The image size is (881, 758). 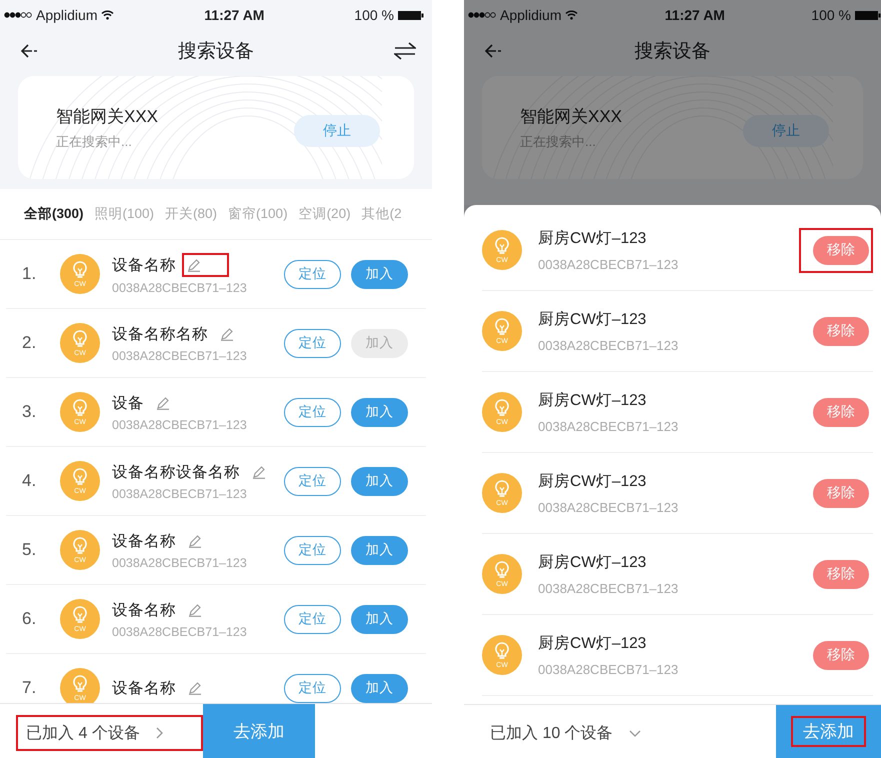 What do you see at coordinates (54, 214) in the screenshot?
I see `category-tab: 全部(300)` at bounding box center [54, 214].